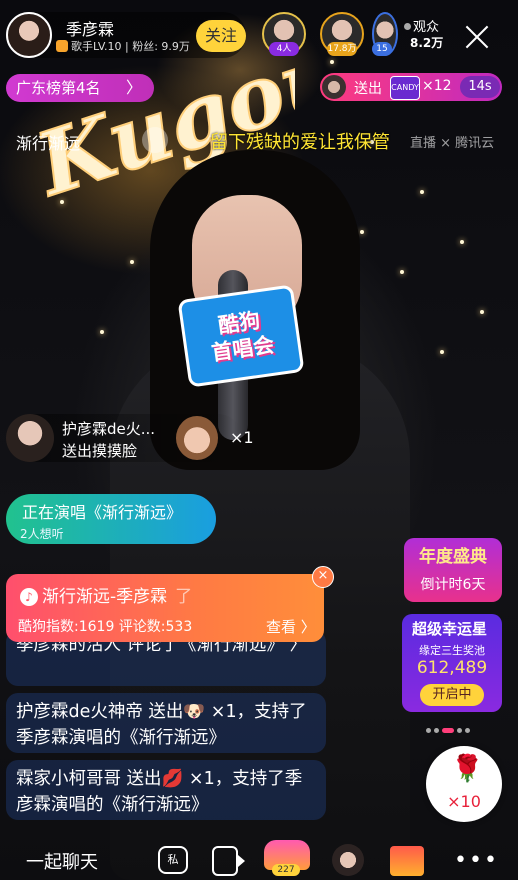  Describe the element at coordinates (105, 627) in the screenshot. I see `song-stats: 酷狗指数:1619 评论数:533` at that location.